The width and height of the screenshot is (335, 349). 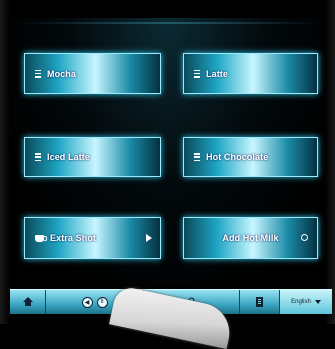 What do you see at coordinates (41, 238) in the screenshot?
I see `cup-icon` at bounding box center [41, 238].